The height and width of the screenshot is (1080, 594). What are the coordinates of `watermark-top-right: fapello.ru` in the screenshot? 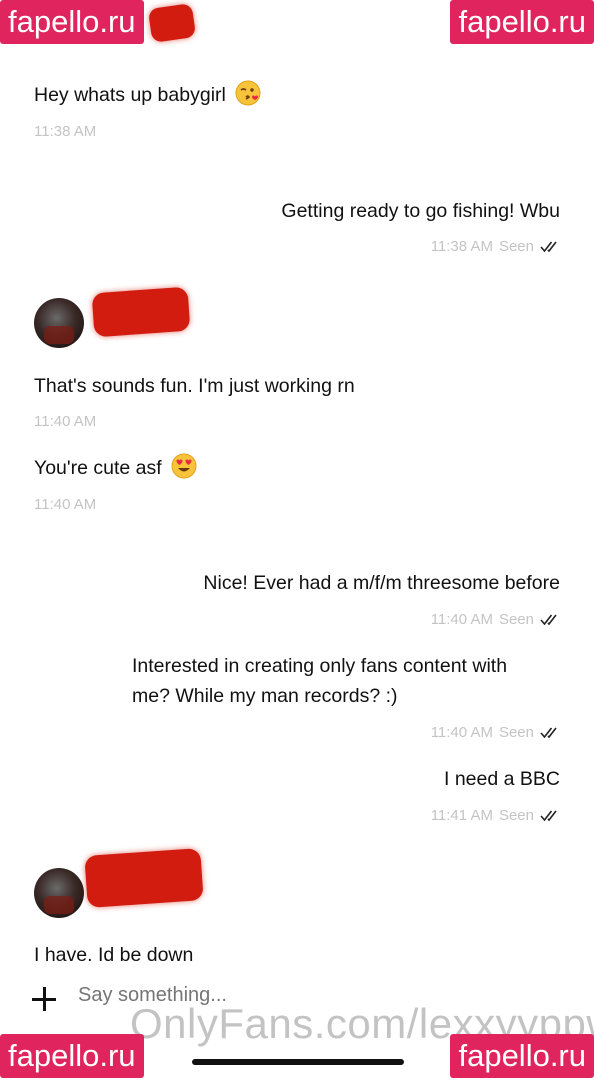 It's located at (522, 22).